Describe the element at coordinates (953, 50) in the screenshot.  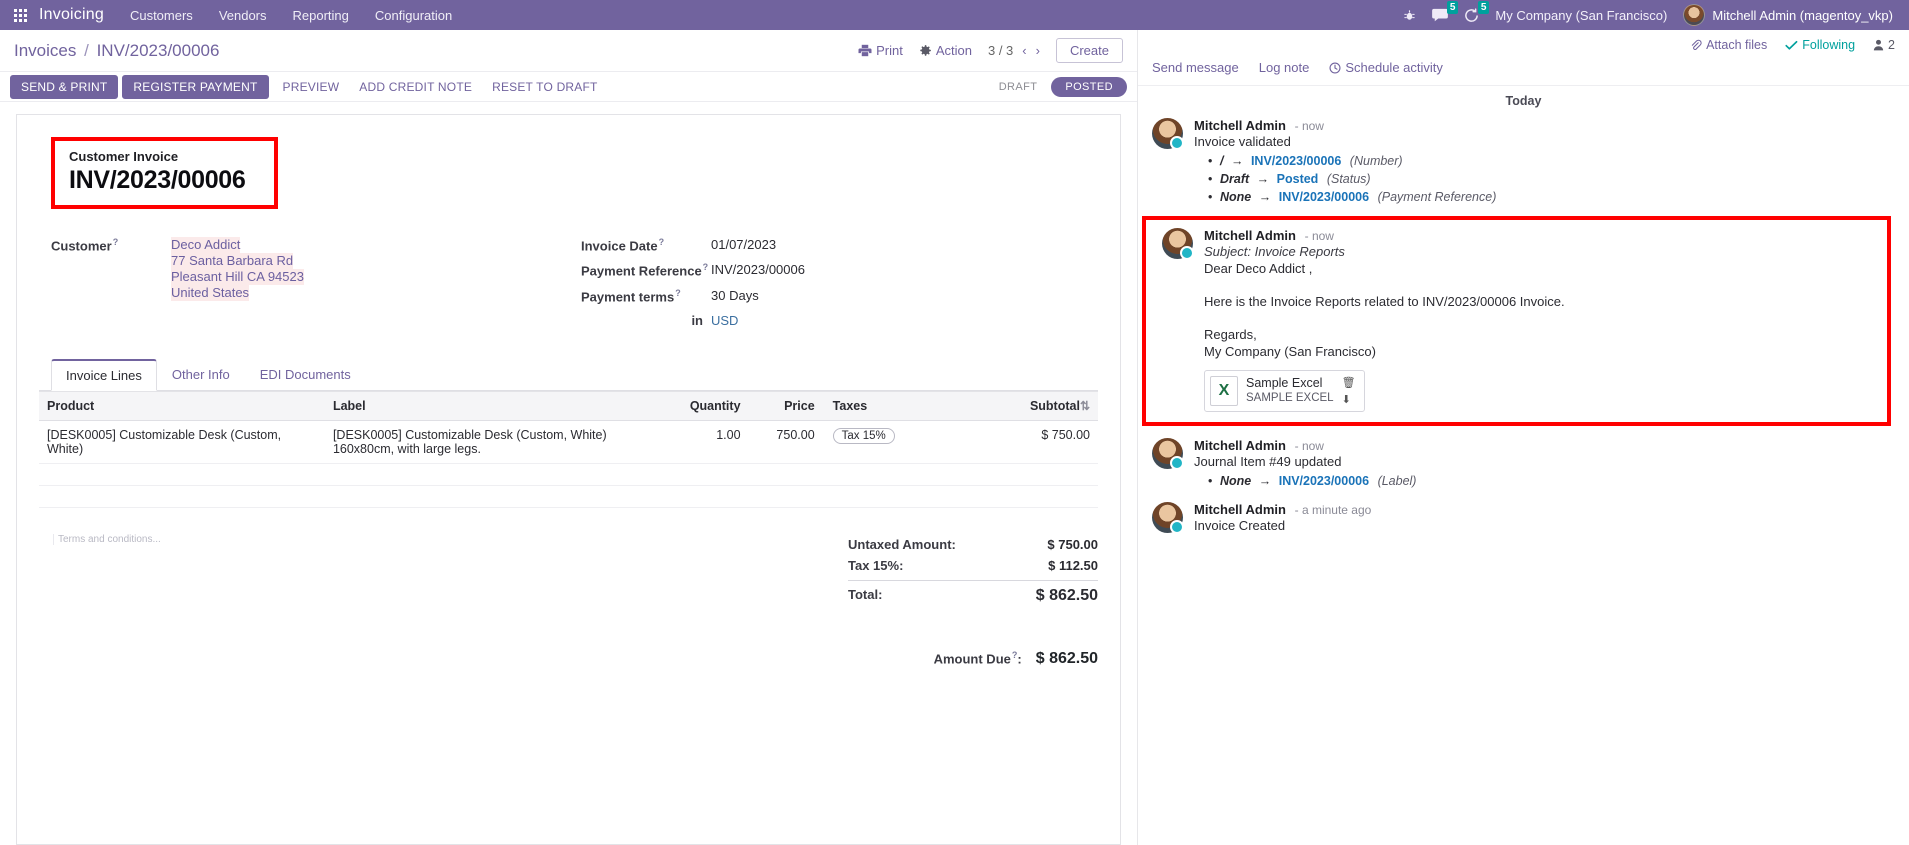
I see `action-label: Action` at that location.